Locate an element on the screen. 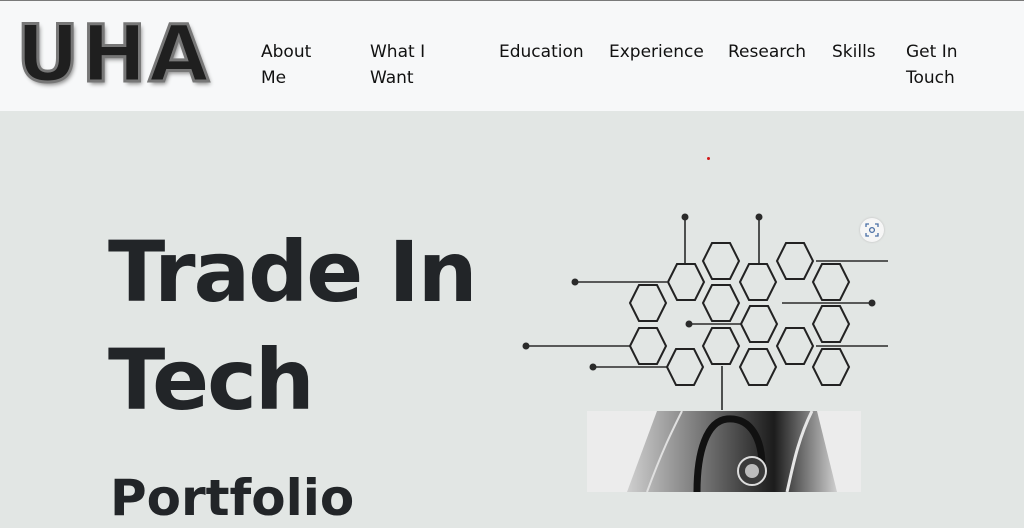  hero-subtitle: Portfolio is located at coordinates (232, 498).